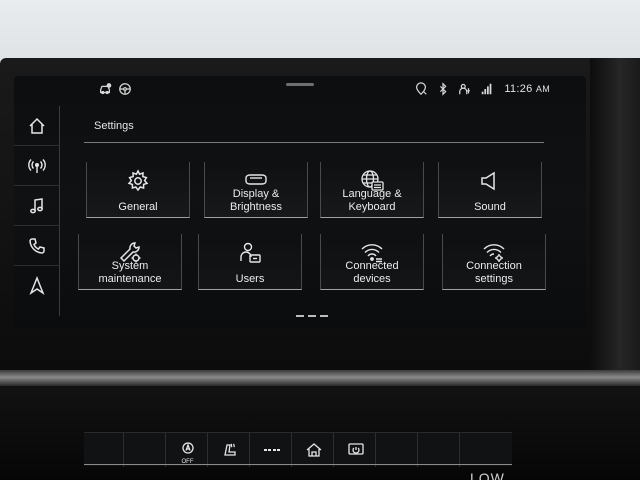 The width and height of the screenshot is (640, 480). I want to click on bottom-bar-rule, so click(298, 464).